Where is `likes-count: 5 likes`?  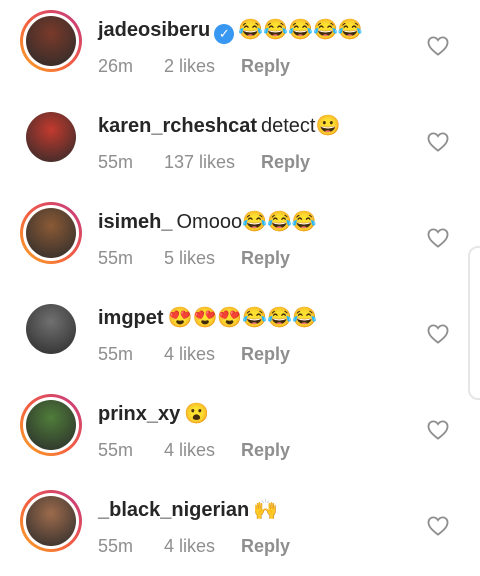 likes-count: 5 likes is located at coordinates (189, 258).